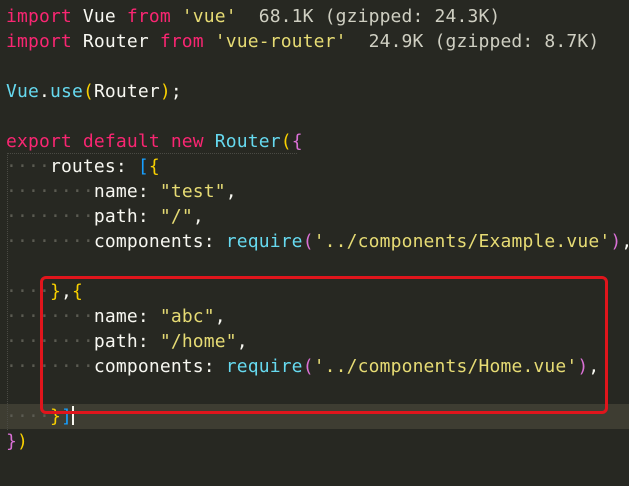  Describe the element at coordinates (462, 241) in the screenshot. I see `component-path: '../components/Example.vue'` at that location.